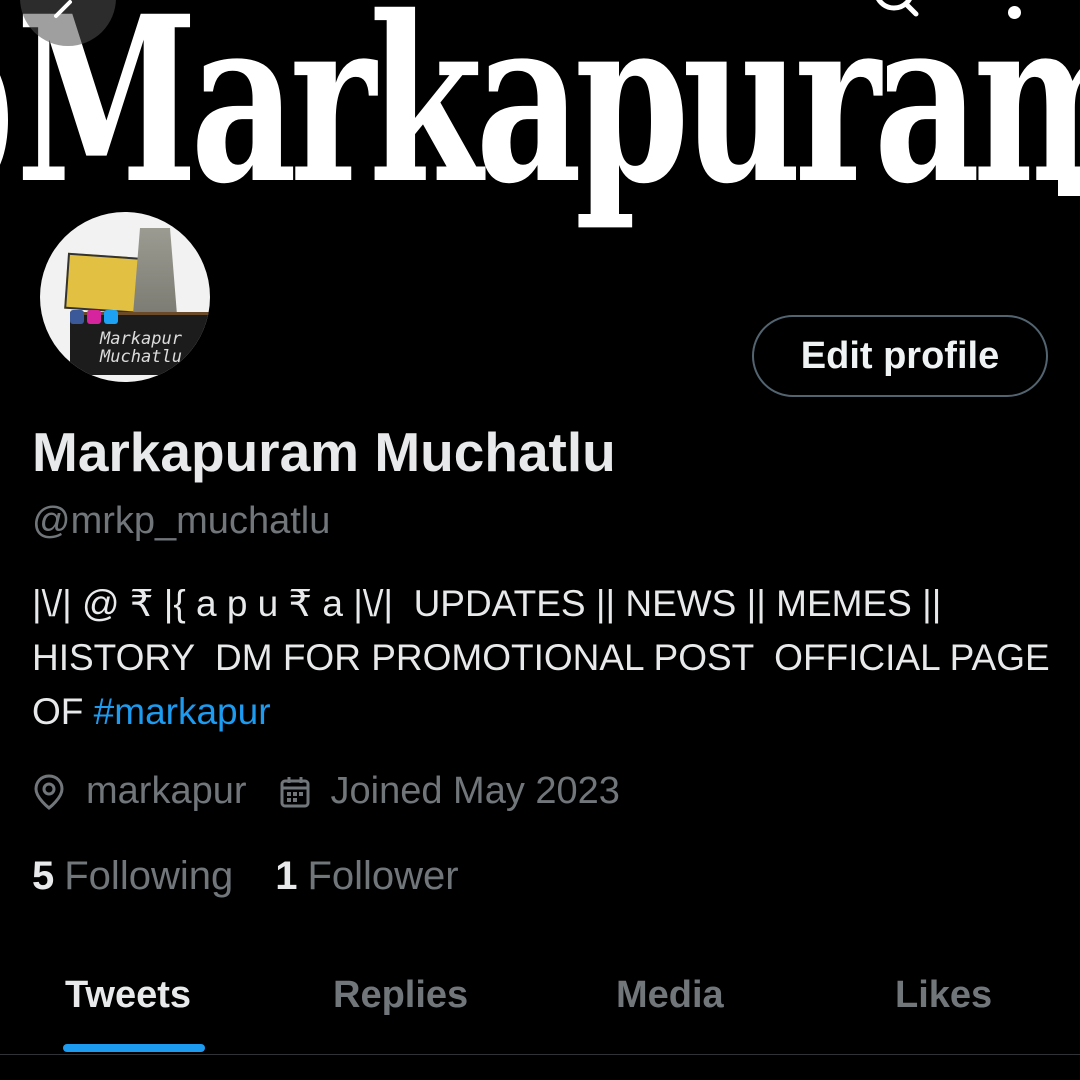  What do you see at coordinates (49, 791) in the screenshot?
I see `location-pin-icon` at bounding box center [49, 791].